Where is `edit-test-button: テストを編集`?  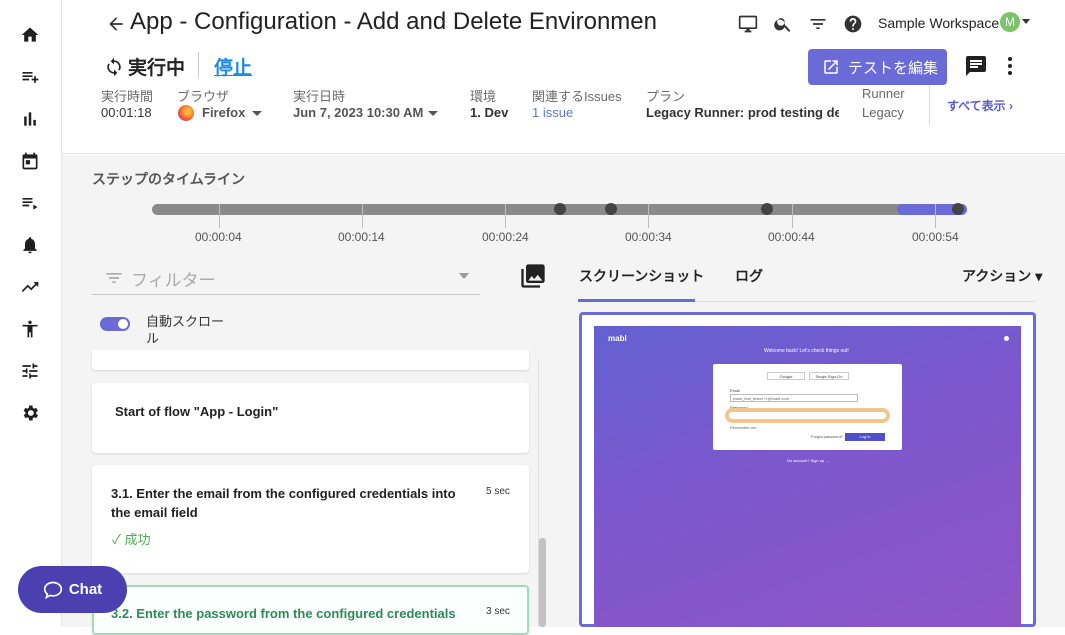 edit-test-button: テストを編集 is located at coordinates (877, 67).